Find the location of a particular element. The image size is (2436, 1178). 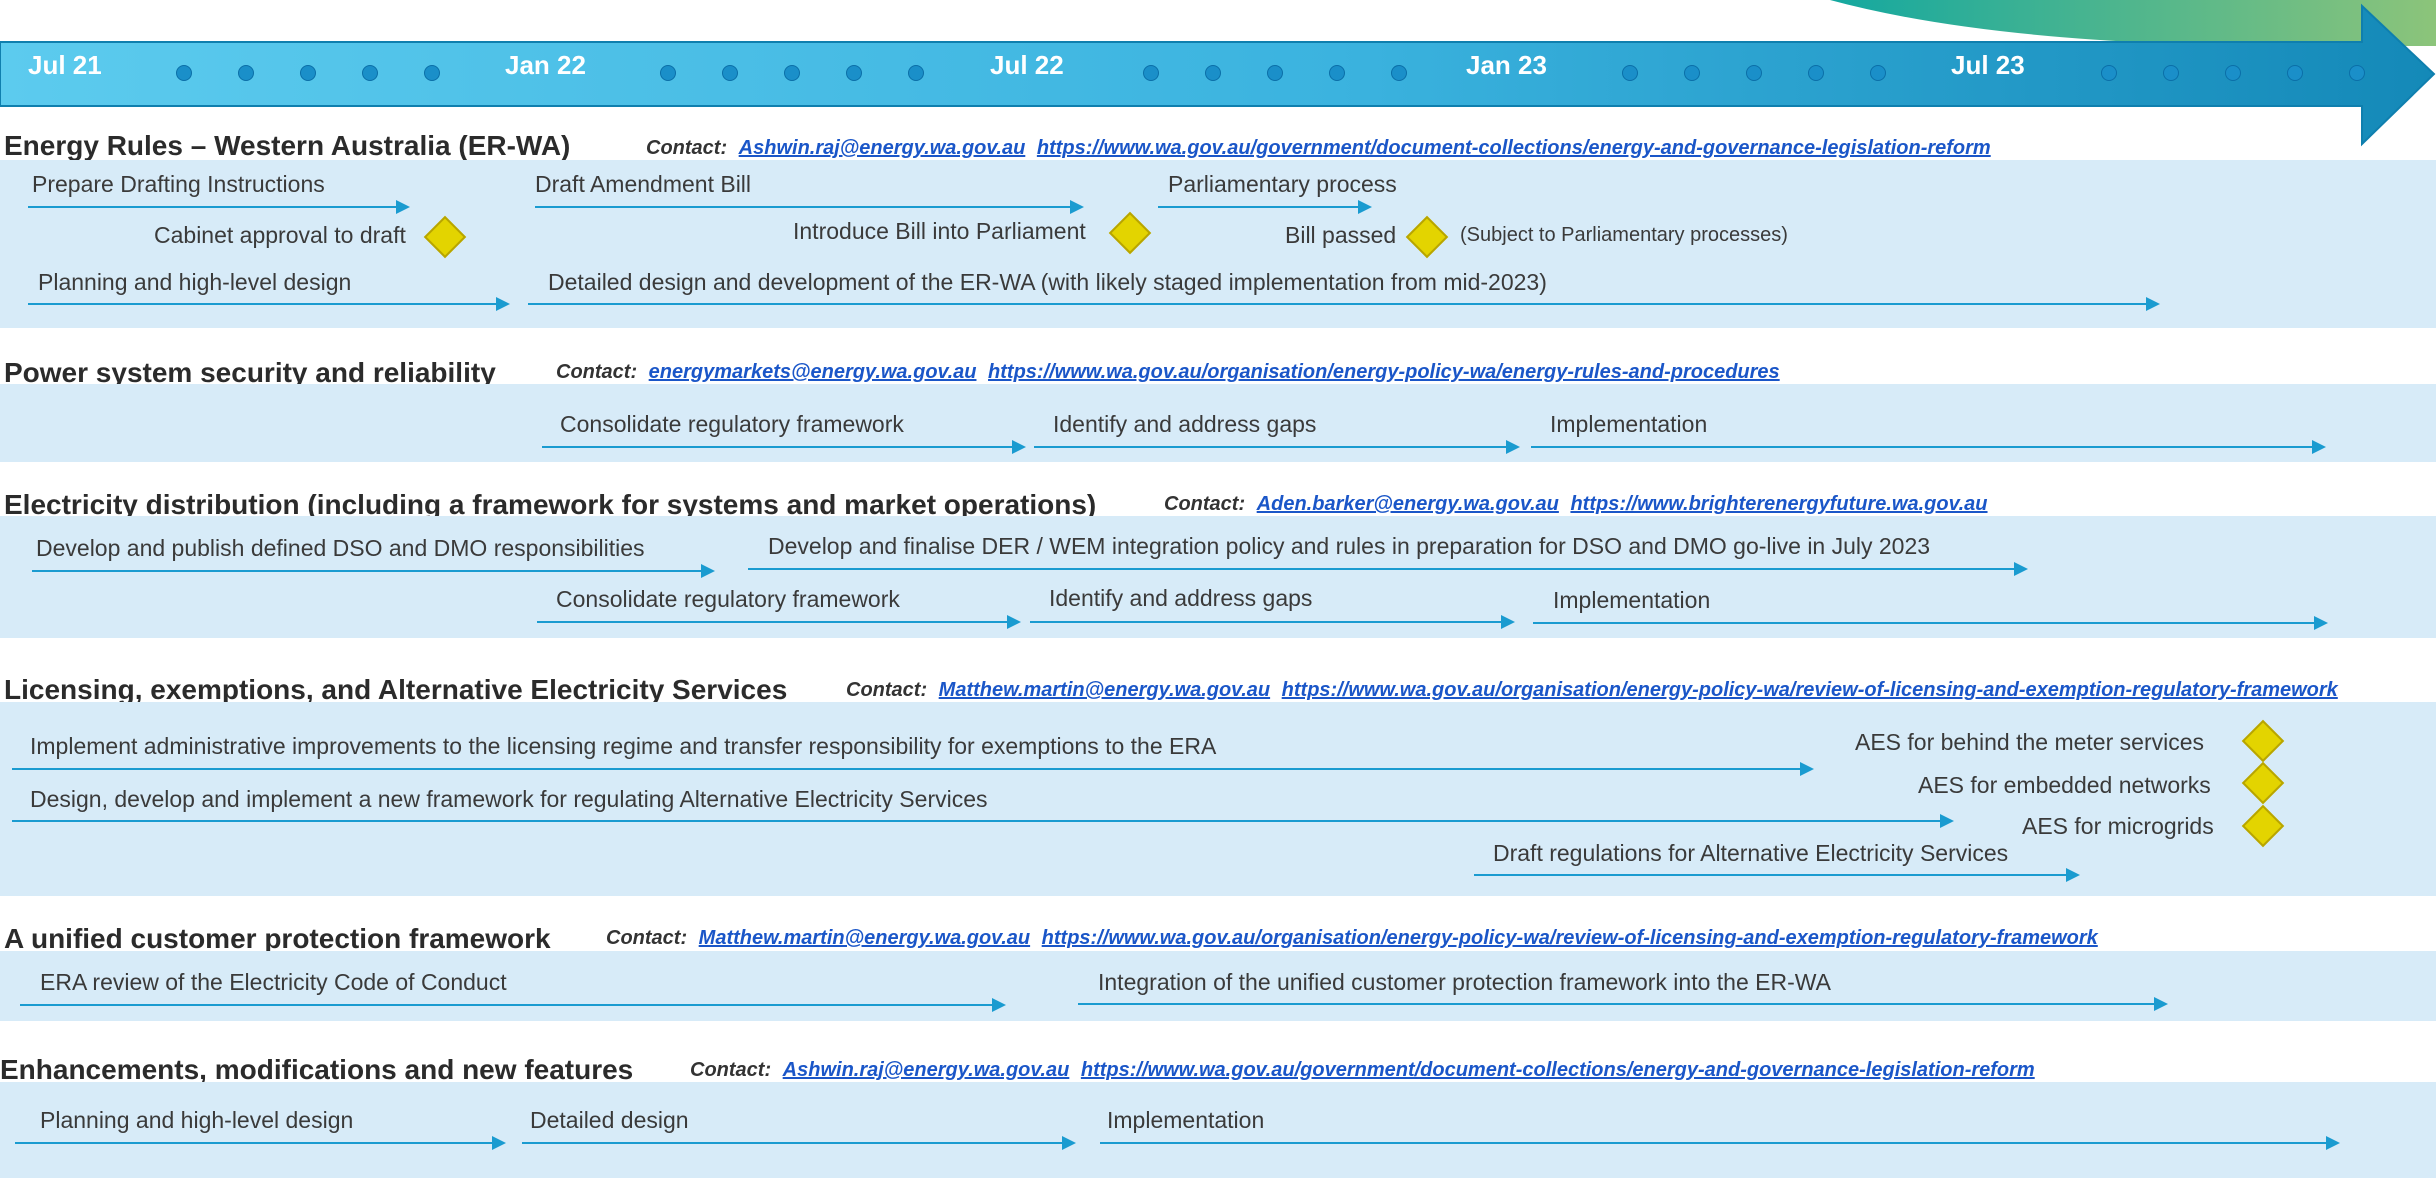

task-label: Prepare Drafting Instructions is located at coordinates (178, 184).